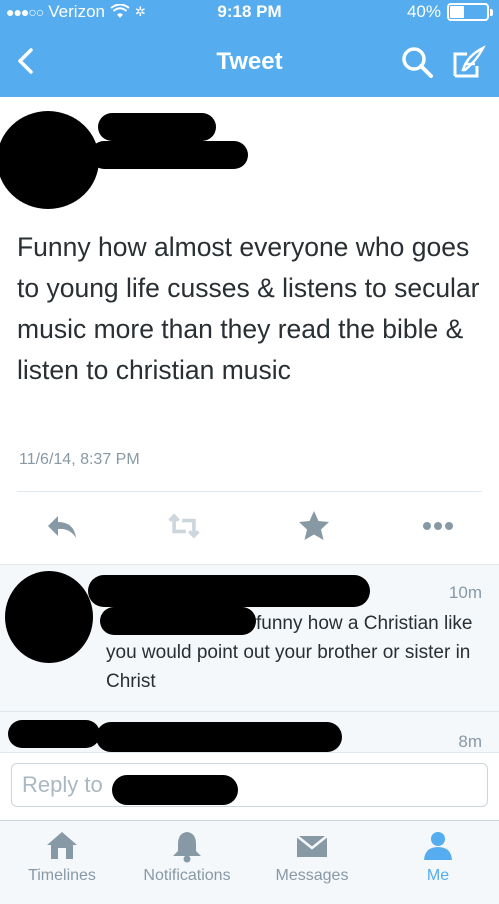 The image size is (499, 904). I want to click on tab-label: Me, so click(438, 875).